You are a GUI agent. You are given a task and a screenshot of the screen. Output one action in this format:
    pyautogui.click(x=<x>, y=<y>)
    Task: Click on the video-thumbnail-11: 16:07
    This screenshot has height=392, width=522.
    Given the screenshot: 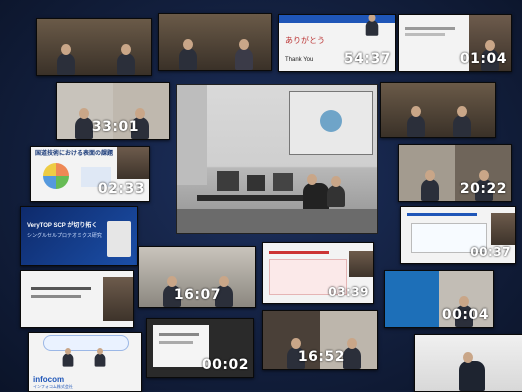 What is the action you would take?
    pyautogui.click(x=197, y=277)
    